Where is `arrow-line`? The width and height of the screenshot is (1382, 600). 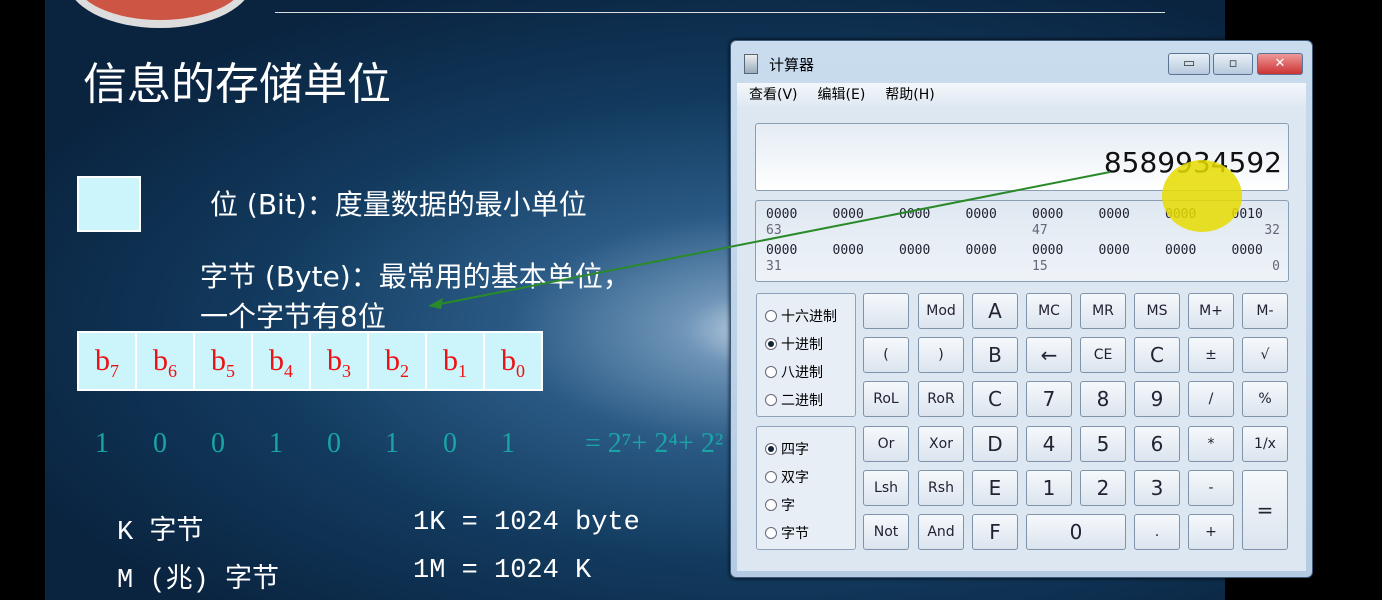 arrow-line is located at coordinates (772, 238).